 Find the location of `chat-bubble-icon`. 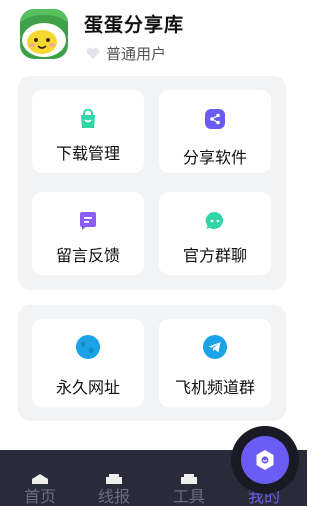

chat-bubble-icon is located at coordinates (215, 221).